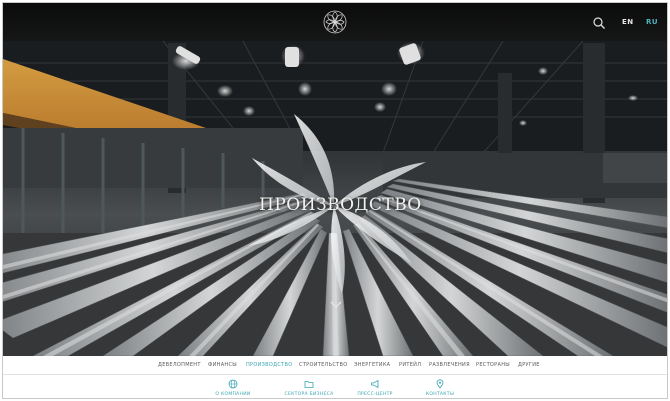 This screenshot has width=670, height=401. What do you see at coordinates (340, 205) in the screenshot?
I see `hero-title: ПРОИЗВОДСТВО` at bounding box center [340, 205].